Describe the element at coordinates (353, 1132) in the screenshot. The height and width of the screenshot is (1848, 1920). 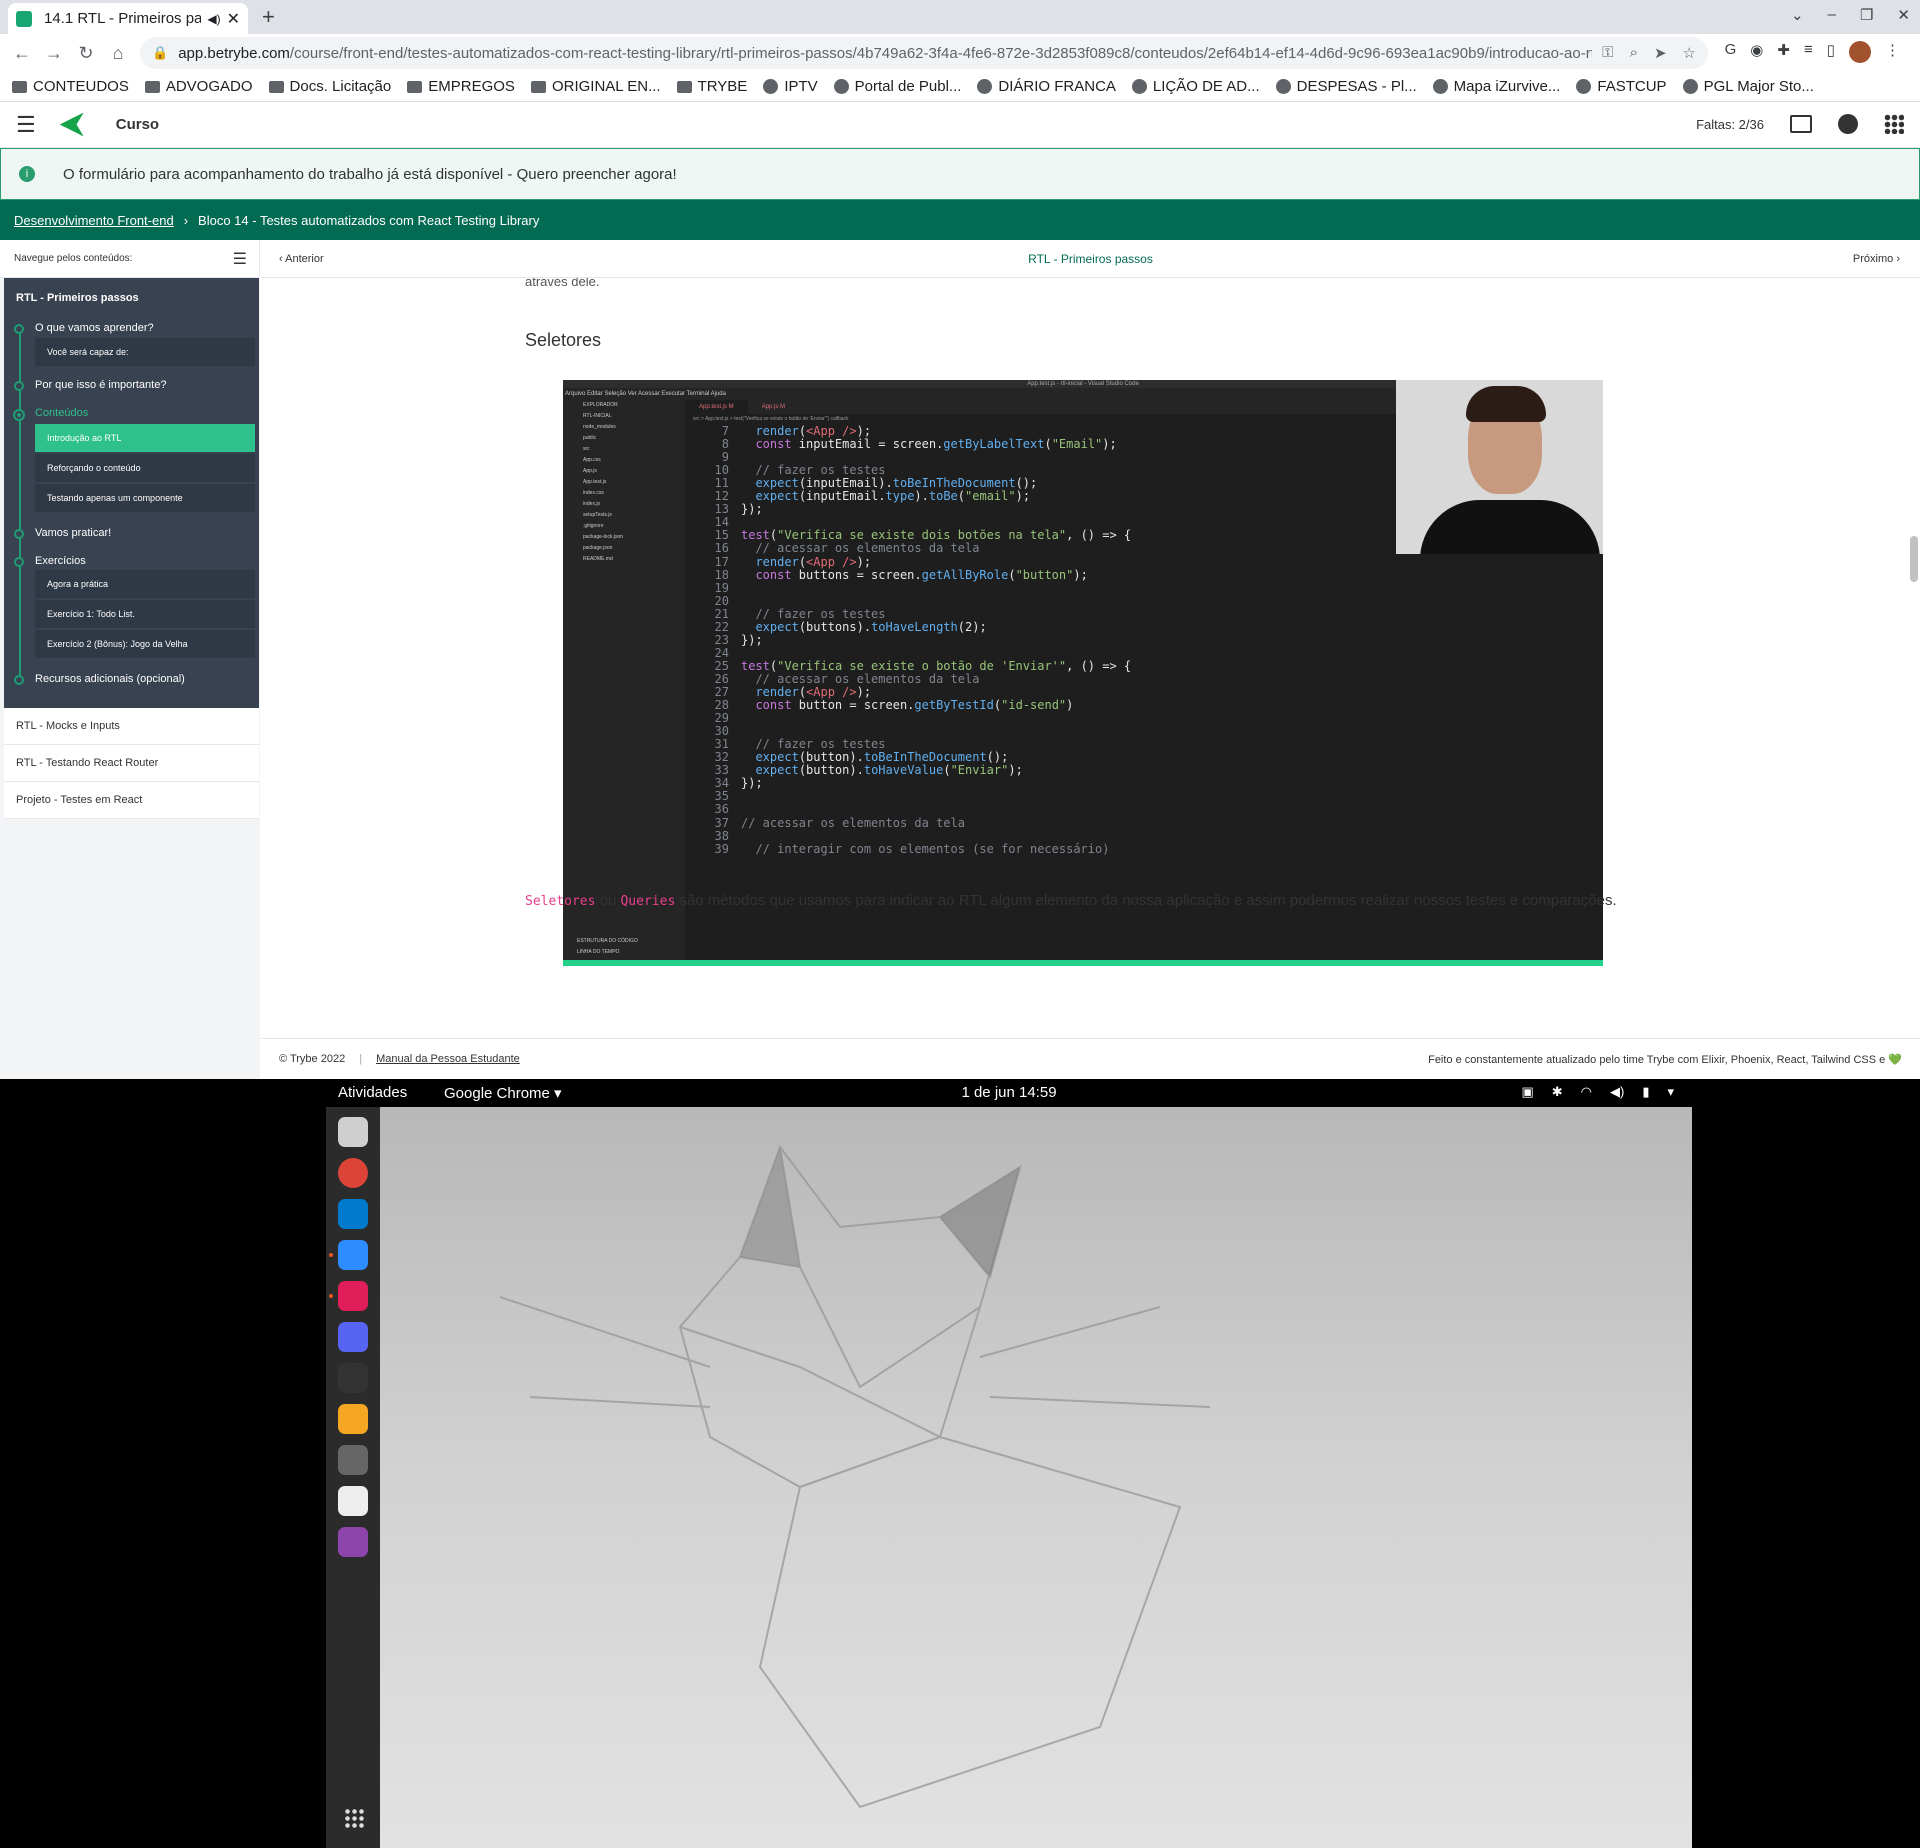
I see `files-icon` at that location.